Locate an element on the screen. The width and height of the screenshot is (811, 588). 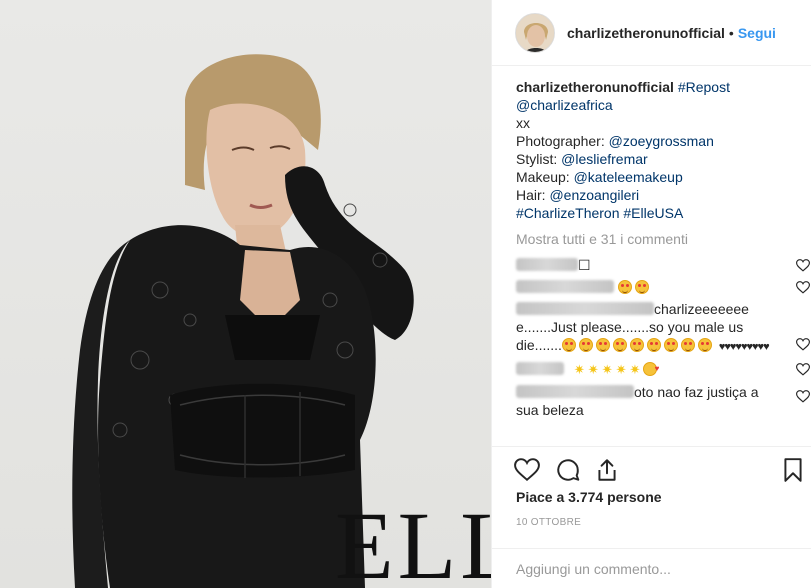
comment-text: ☐ is located at coordinates (584, 265).